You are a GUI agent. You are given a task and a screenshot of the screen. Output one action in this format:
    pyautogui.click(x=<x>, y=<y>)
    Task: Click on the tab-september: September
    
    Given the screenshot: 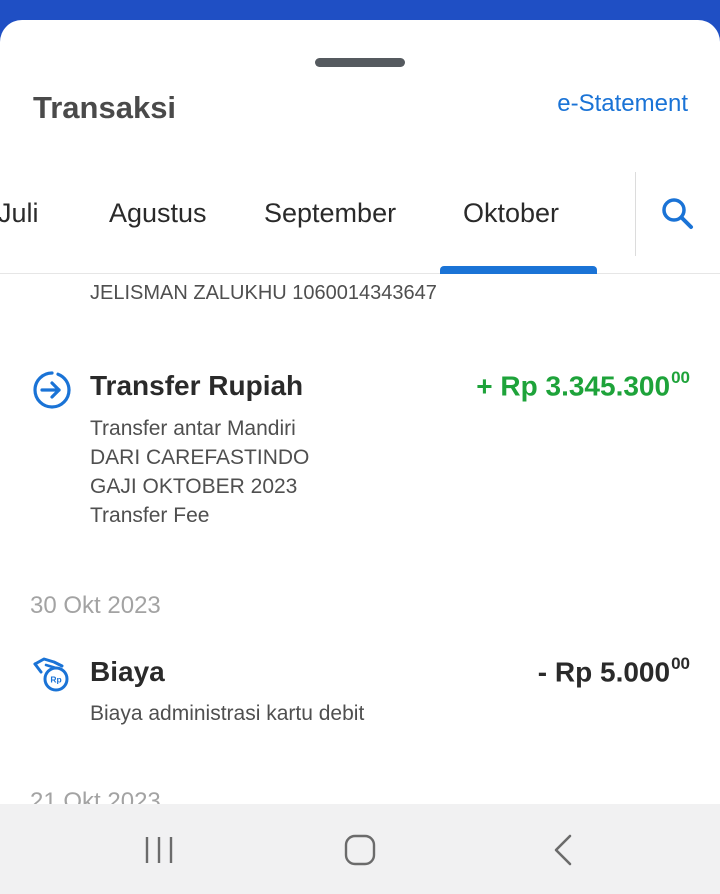 What is the action you would take?
    pyautogui.click(x=330, y=213)
    